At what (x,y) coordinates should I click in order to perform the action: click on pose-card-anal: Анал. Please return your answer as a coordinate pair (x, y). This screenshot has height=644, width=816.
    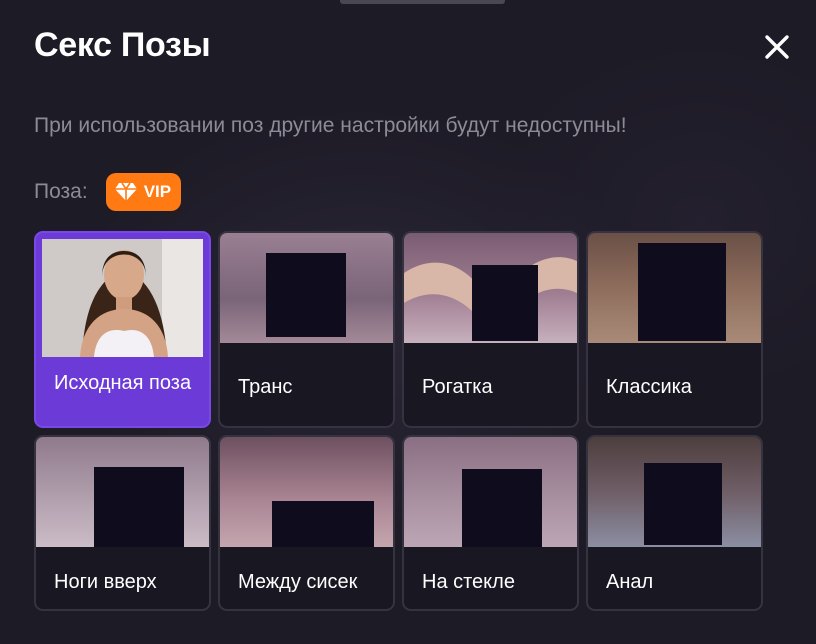
    Looking at the image, I should click on (674, 523).